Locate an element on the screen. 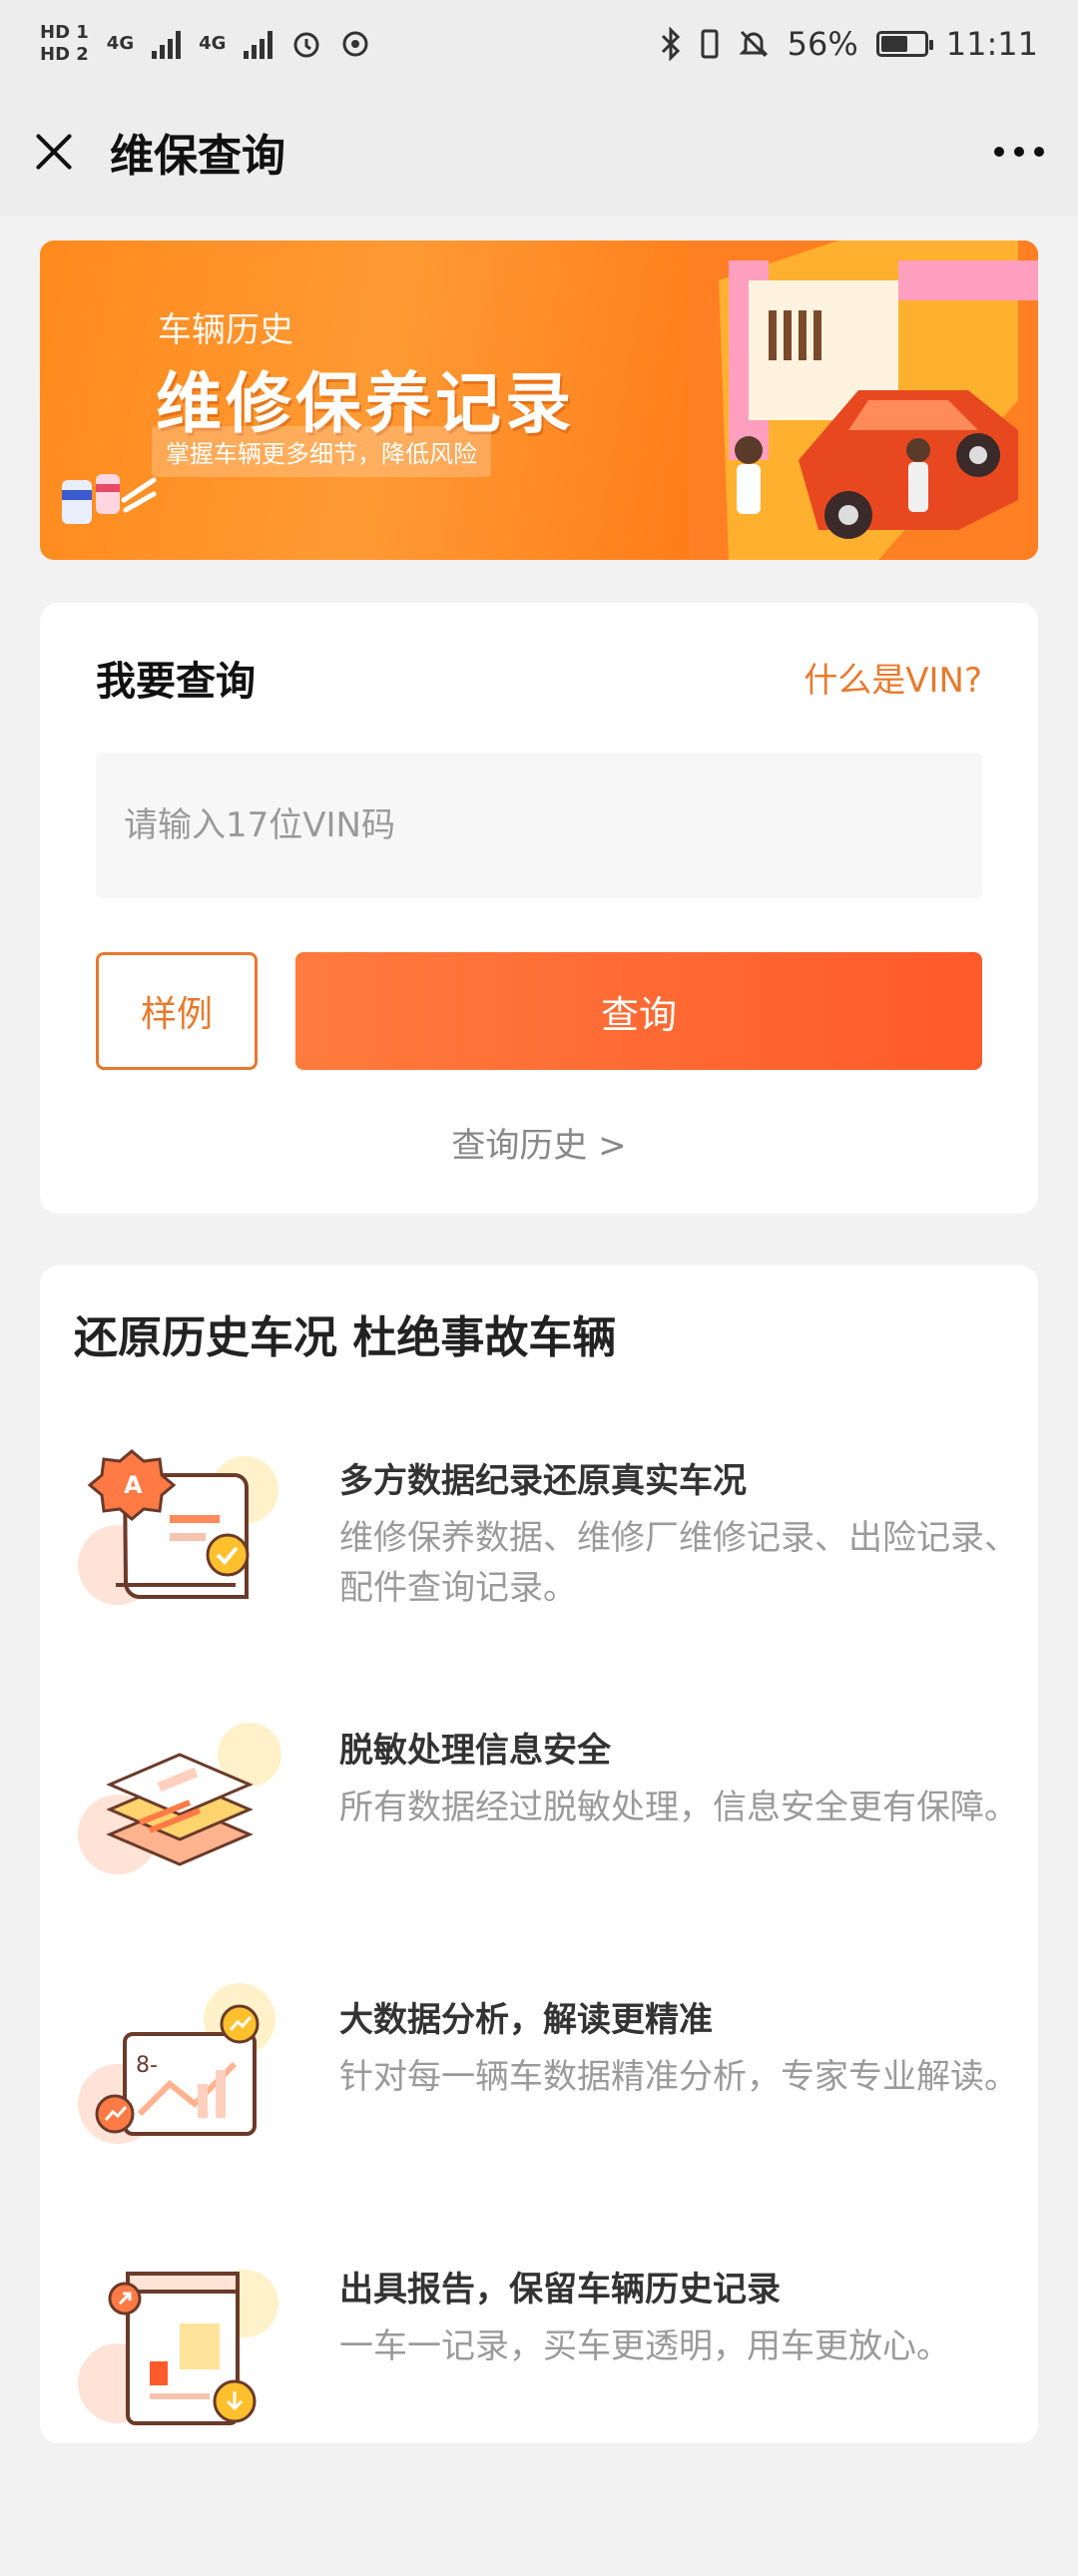  car-repair-illustration is located at coordinates (863, 401).